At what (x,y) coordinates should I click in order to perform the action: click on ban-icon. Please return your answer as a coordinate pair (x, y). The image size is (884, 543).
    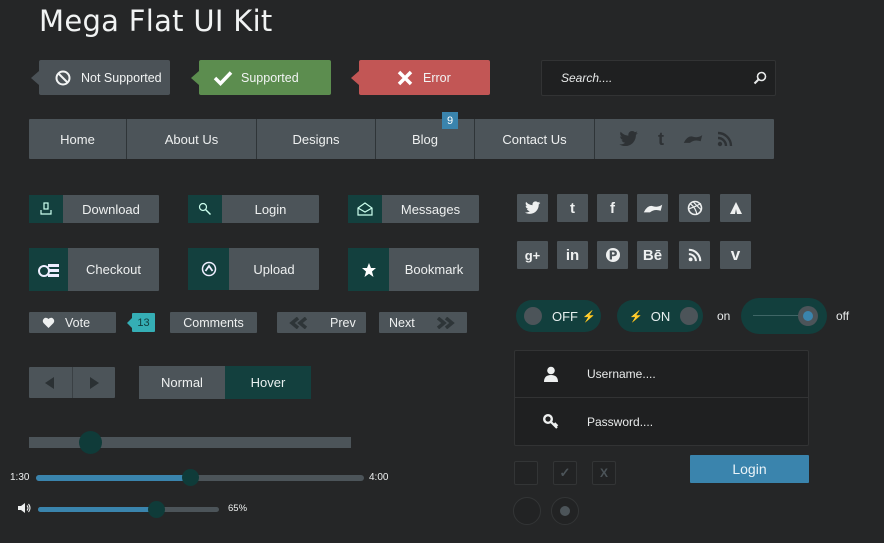
    Looking at the image, I should click on (63, 78).